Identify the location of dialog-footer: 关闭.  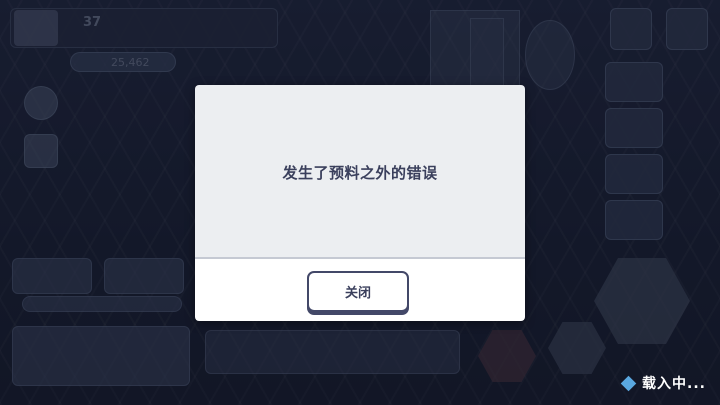
(360, 290).